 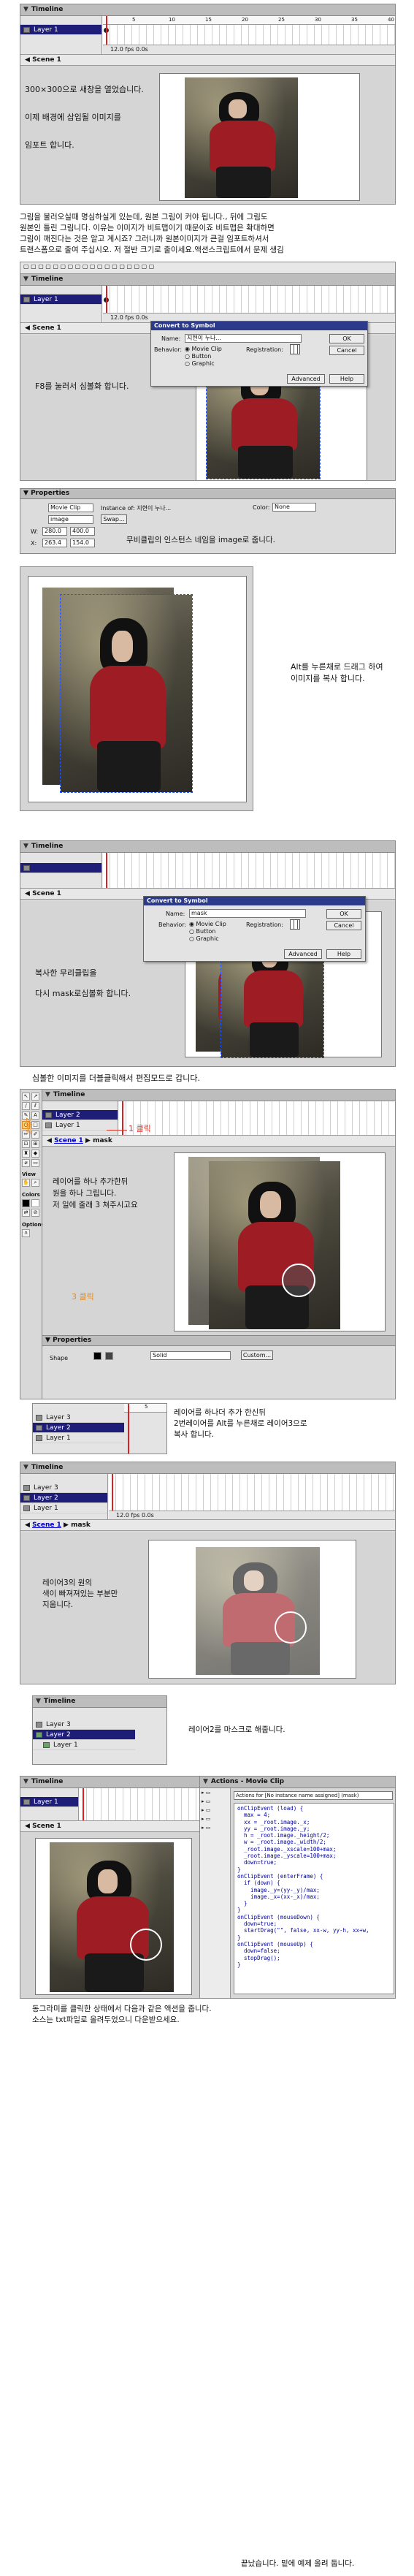 I want to click on paint-bucket-tool-icon: ◆, so click(x=35, y=1154).